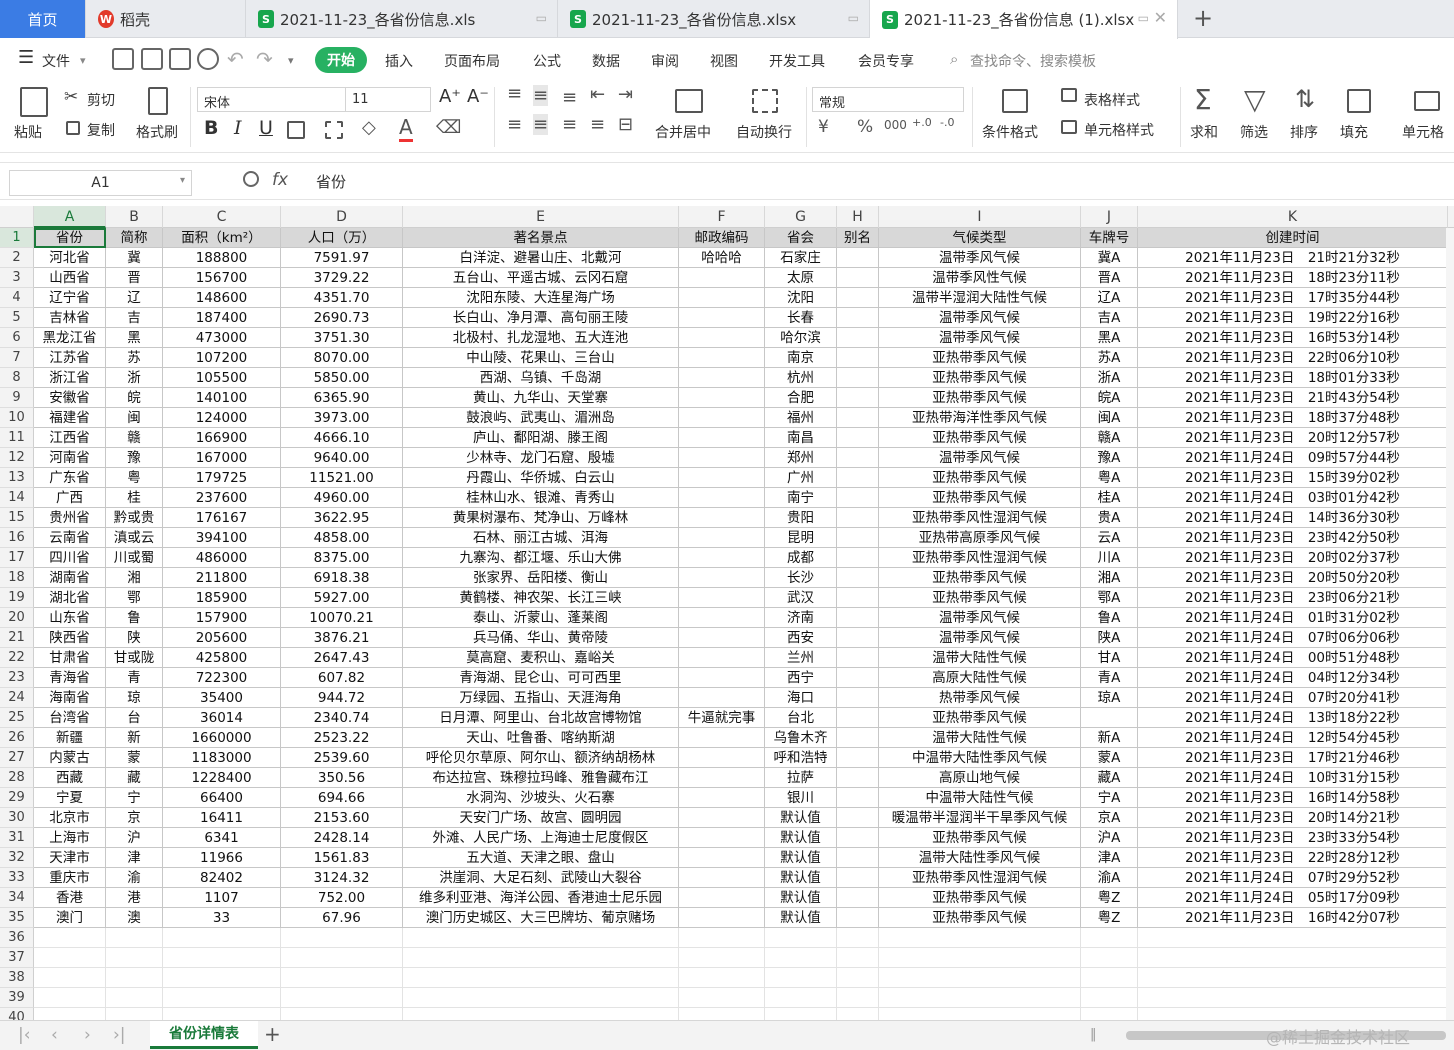 Image resolution: width=1454 pixels, height=1050 pixels. I want to click on cell-i31: 亚热带季风气候, so click(980, 838).